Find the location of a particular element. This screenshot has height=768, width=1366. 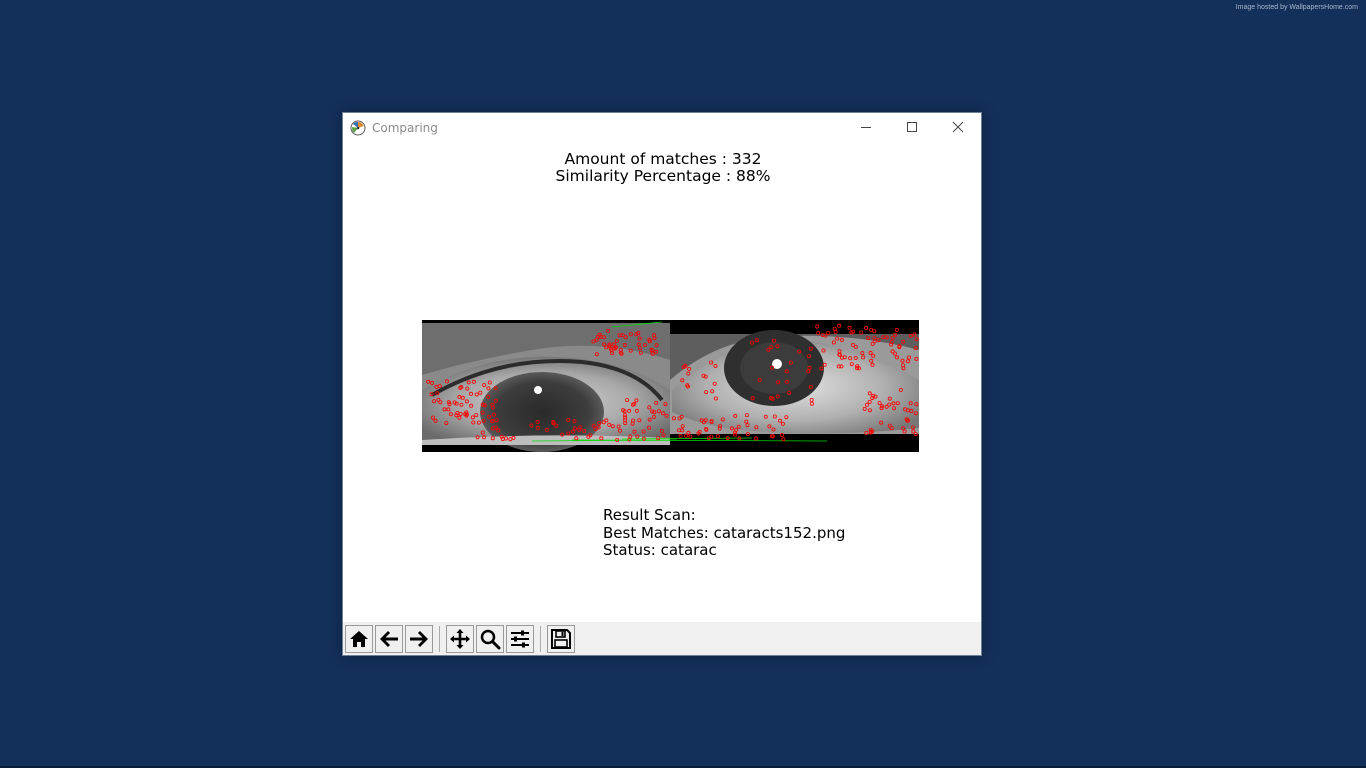

zoom-button is located at coordinates (490, 638).